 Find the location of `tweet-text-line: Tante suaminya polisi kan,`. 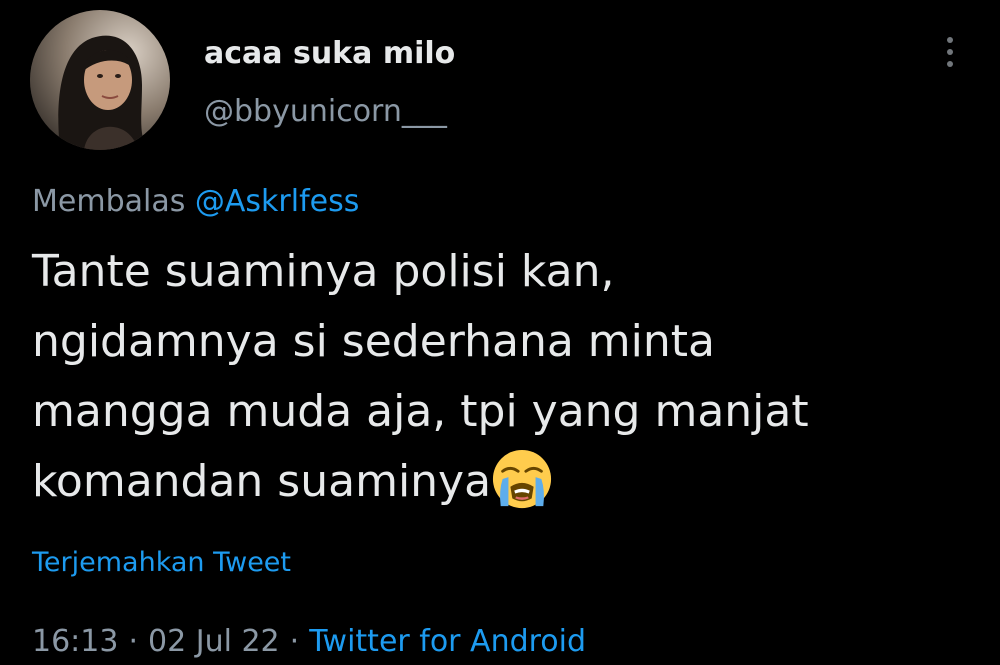

tweet-text-line: Tante suaminya polisi kan, is located at coordinates (323, 271).